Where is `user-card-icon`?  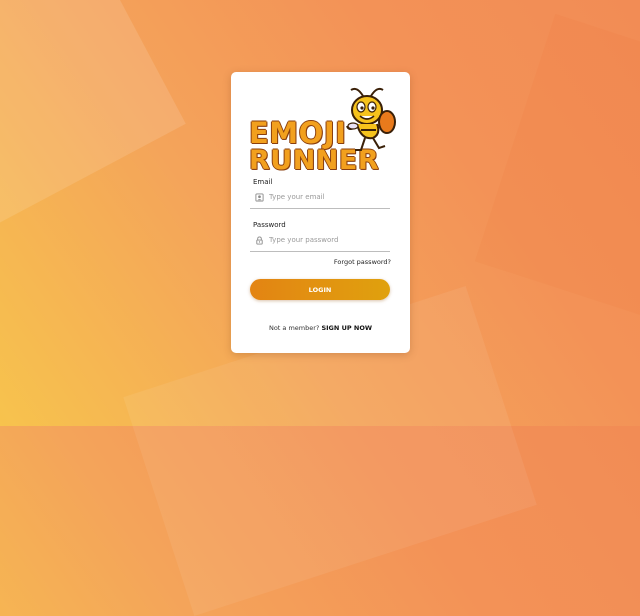
user-card-icon is located at coordinates (259, 197).